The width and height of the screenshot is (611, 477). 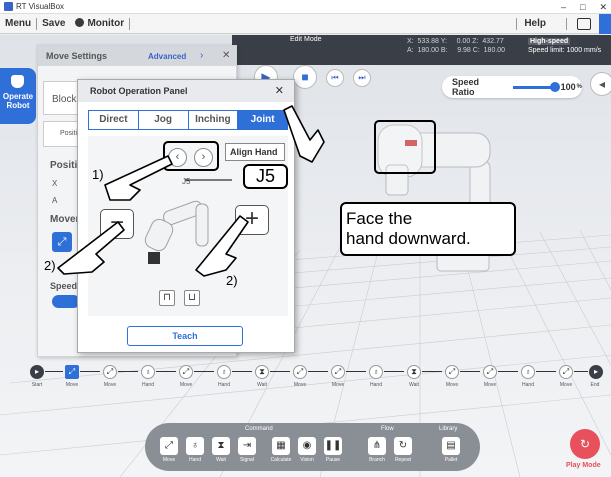 I want to click on library-header: Library, so click(x=448, y=429).